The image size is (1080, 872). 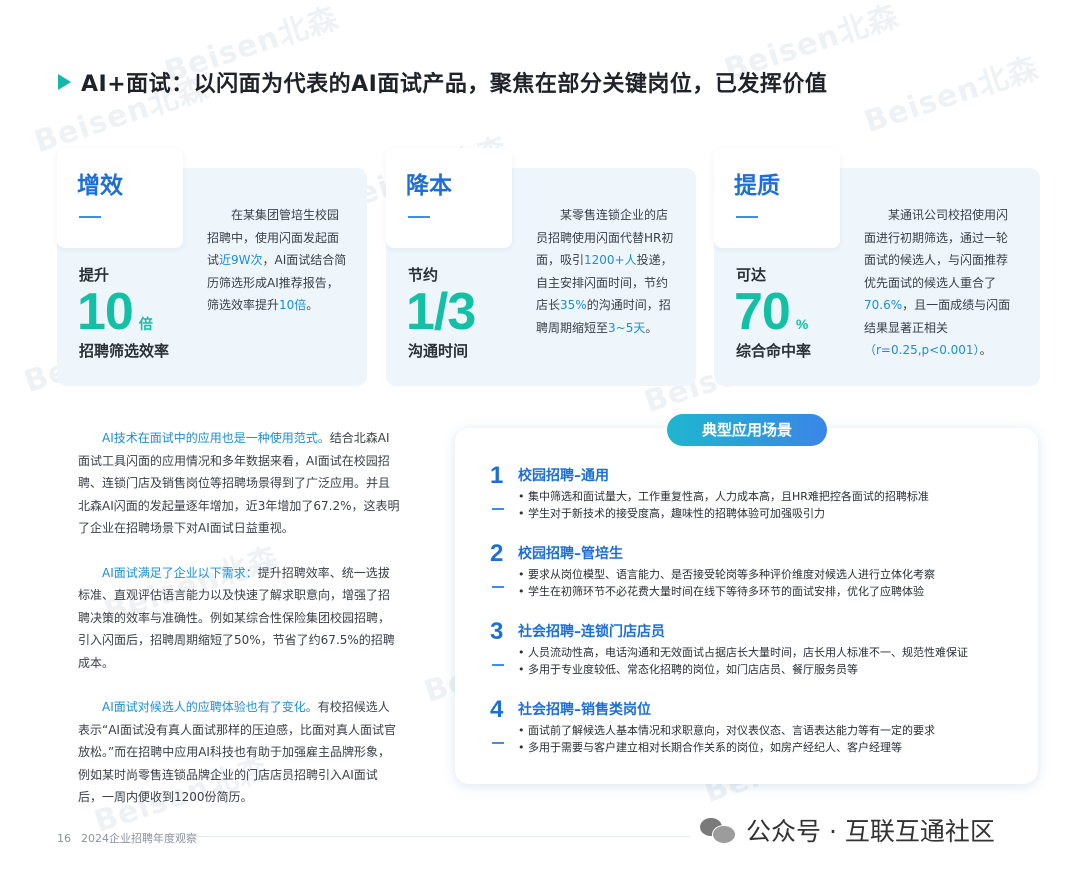 I want to click on card-tag: 增效, so click(x=120, y=198).